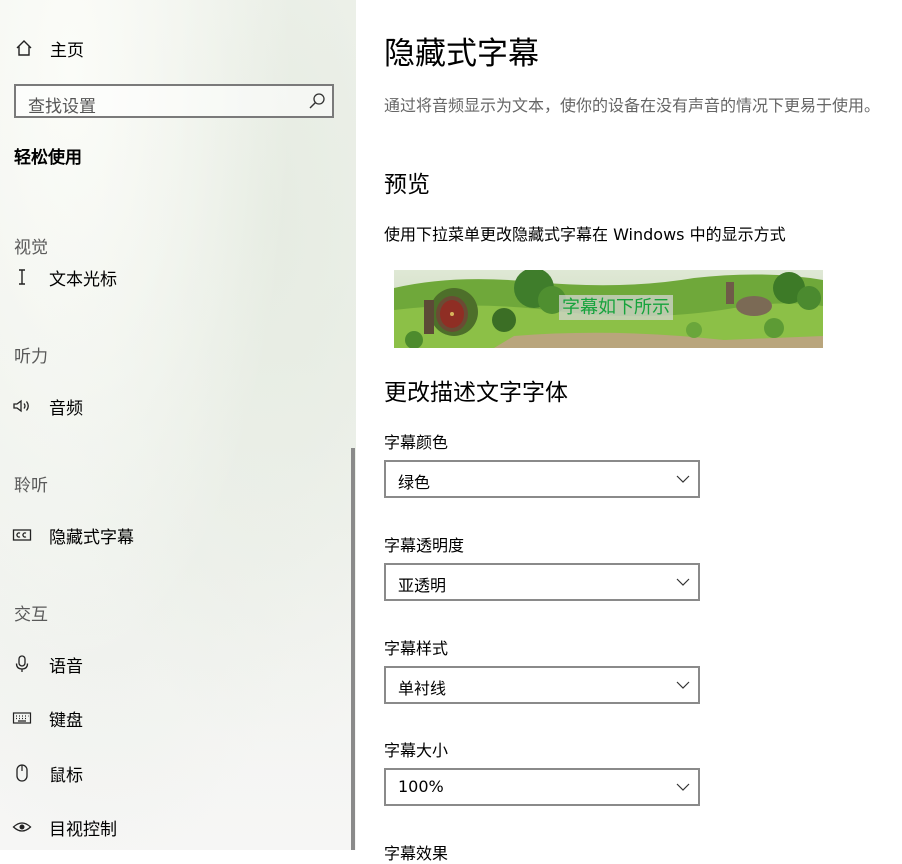  Describe the element at coordinates (422, 585) in the screenshot. I see `dropdown-value: 亚透明` at that location.